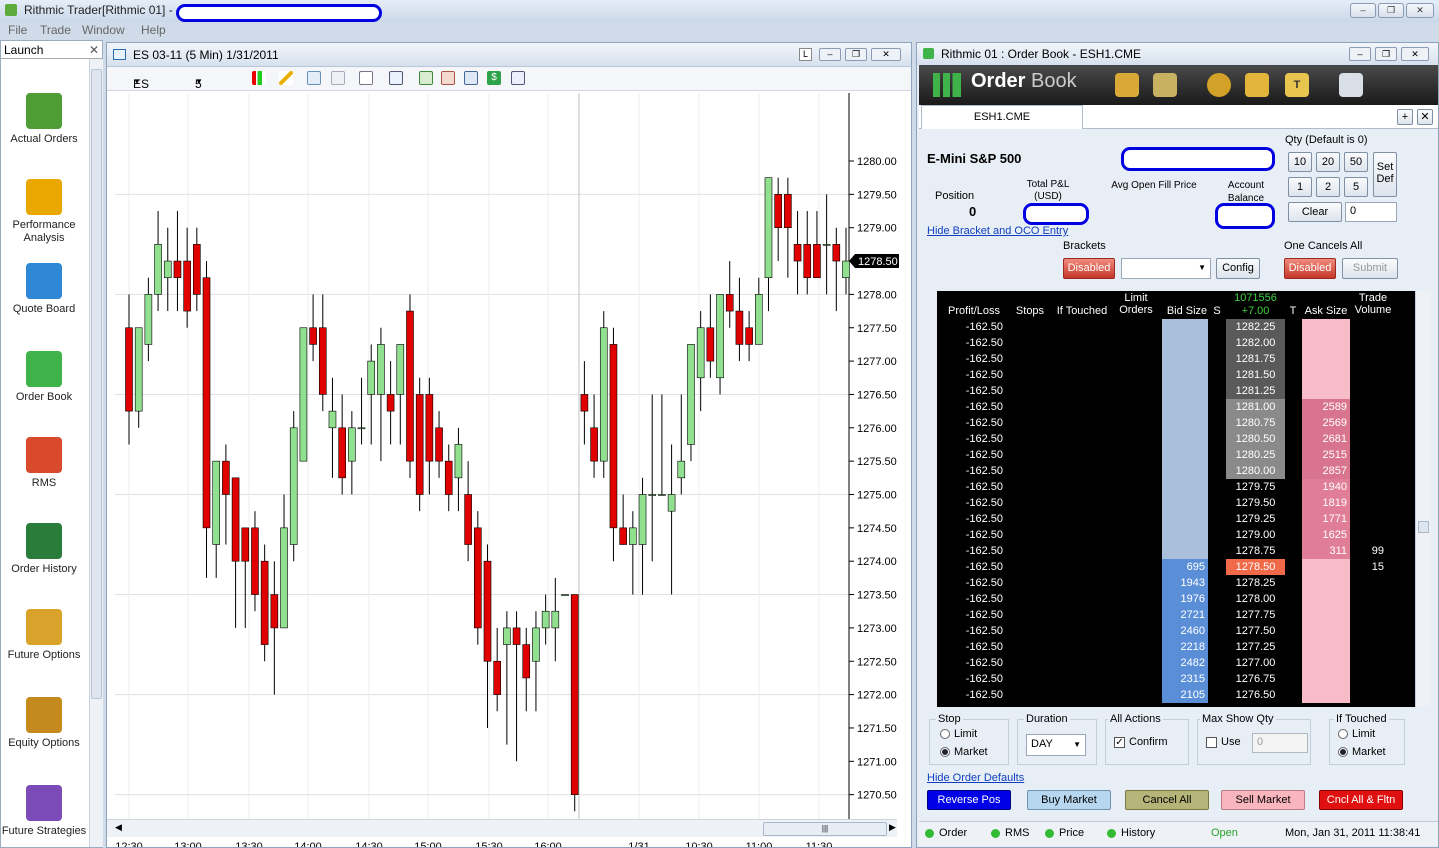  I want to click on ladder-scrollbar, so click(1423, 499).